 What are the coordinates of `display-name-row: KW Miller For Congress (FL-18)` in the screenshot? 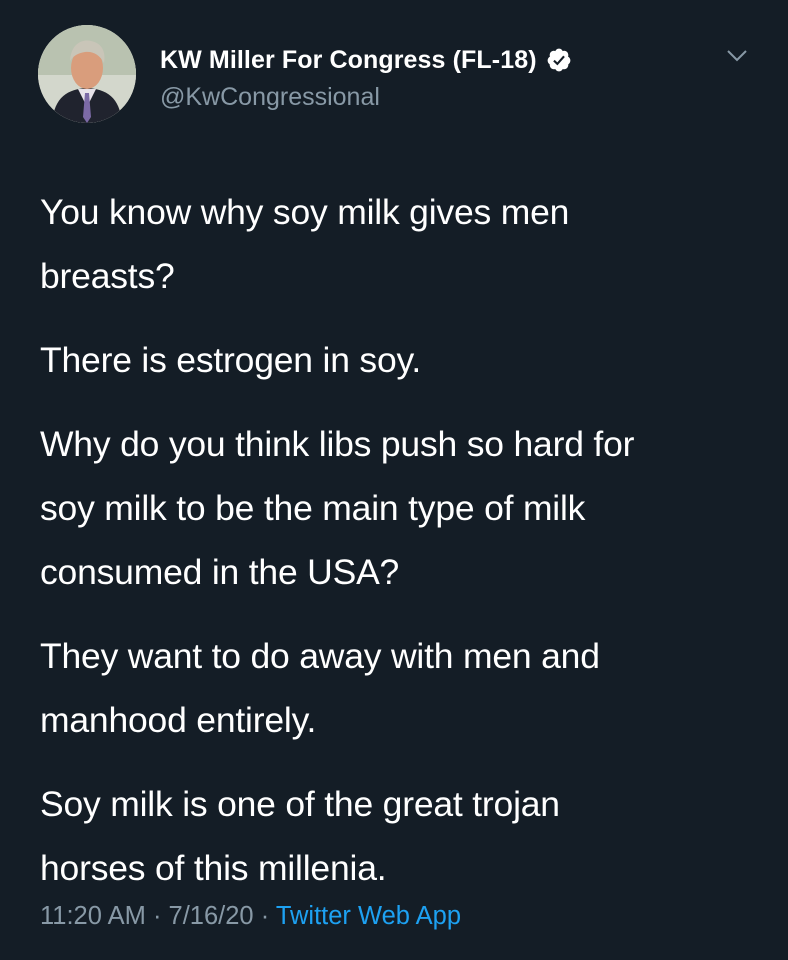 It's located at (366, 60).